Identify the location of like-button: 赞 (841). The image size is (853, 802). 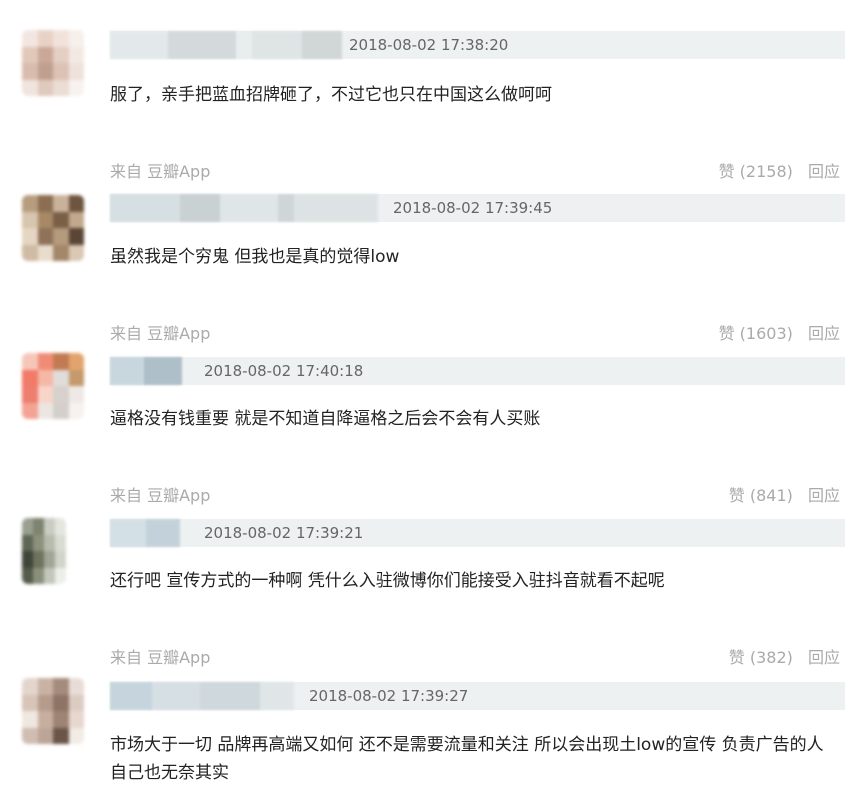
(761, 495).